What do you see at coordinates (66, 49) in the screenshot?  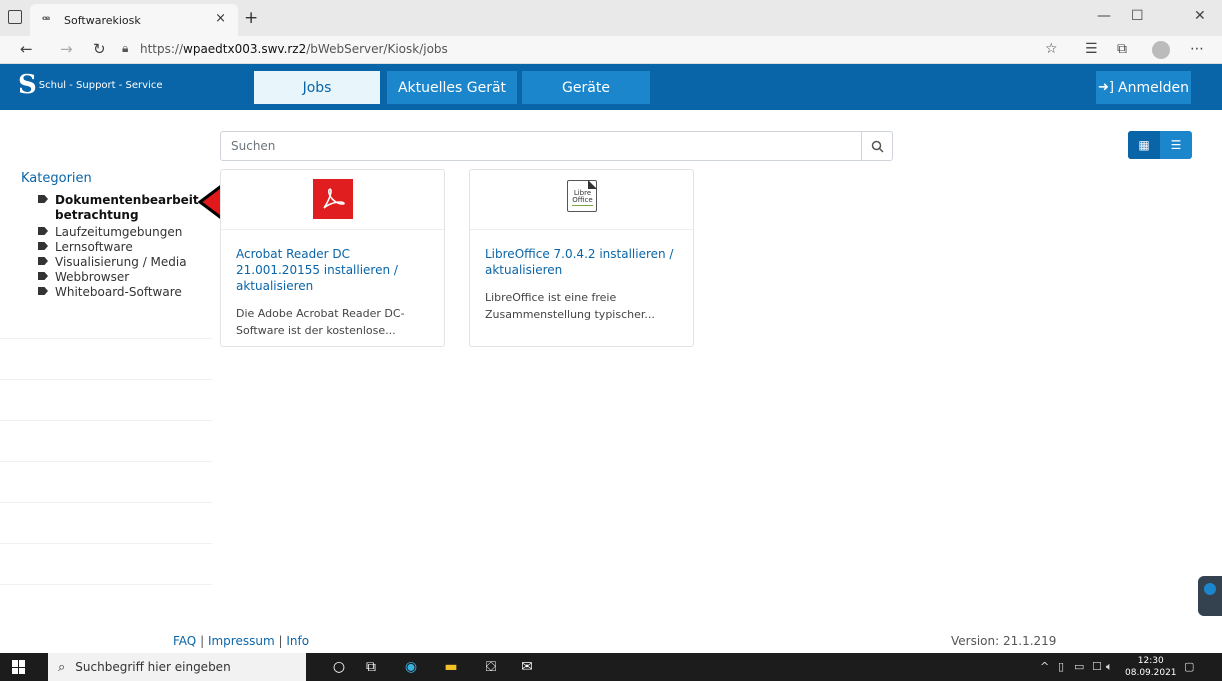 I see `forward-icon: →` at bounding box center [66, 49].